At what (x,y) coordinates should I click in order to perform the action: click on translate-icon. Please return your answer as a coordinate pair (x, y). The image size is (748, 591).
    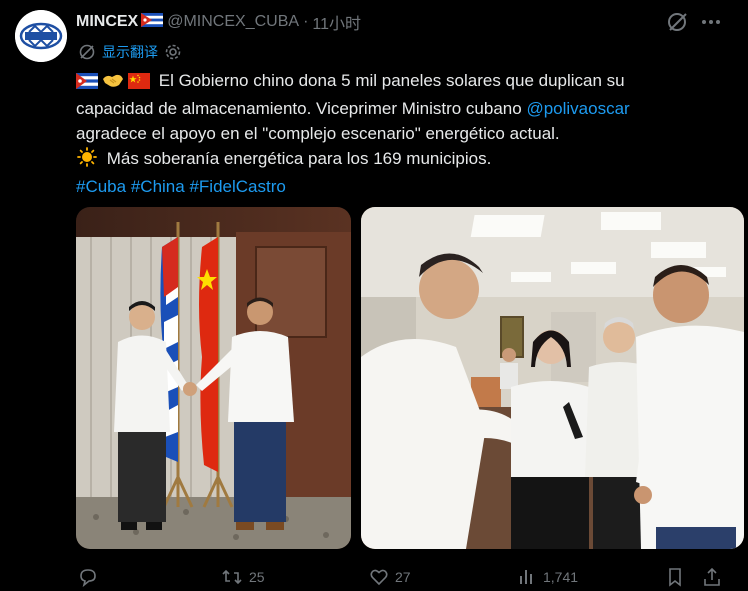
    Looking at the image, I should click on (87, 52).